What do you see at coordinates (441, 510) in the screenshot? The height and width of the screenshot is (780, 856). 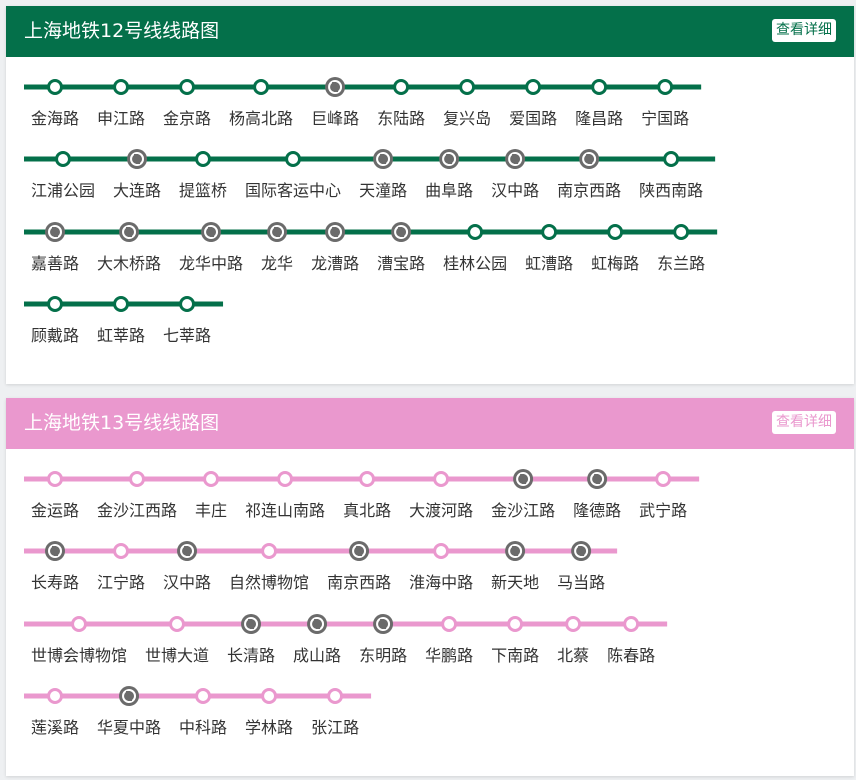 I see `station-label: 大渡河路` at bounding box center [441, 510].